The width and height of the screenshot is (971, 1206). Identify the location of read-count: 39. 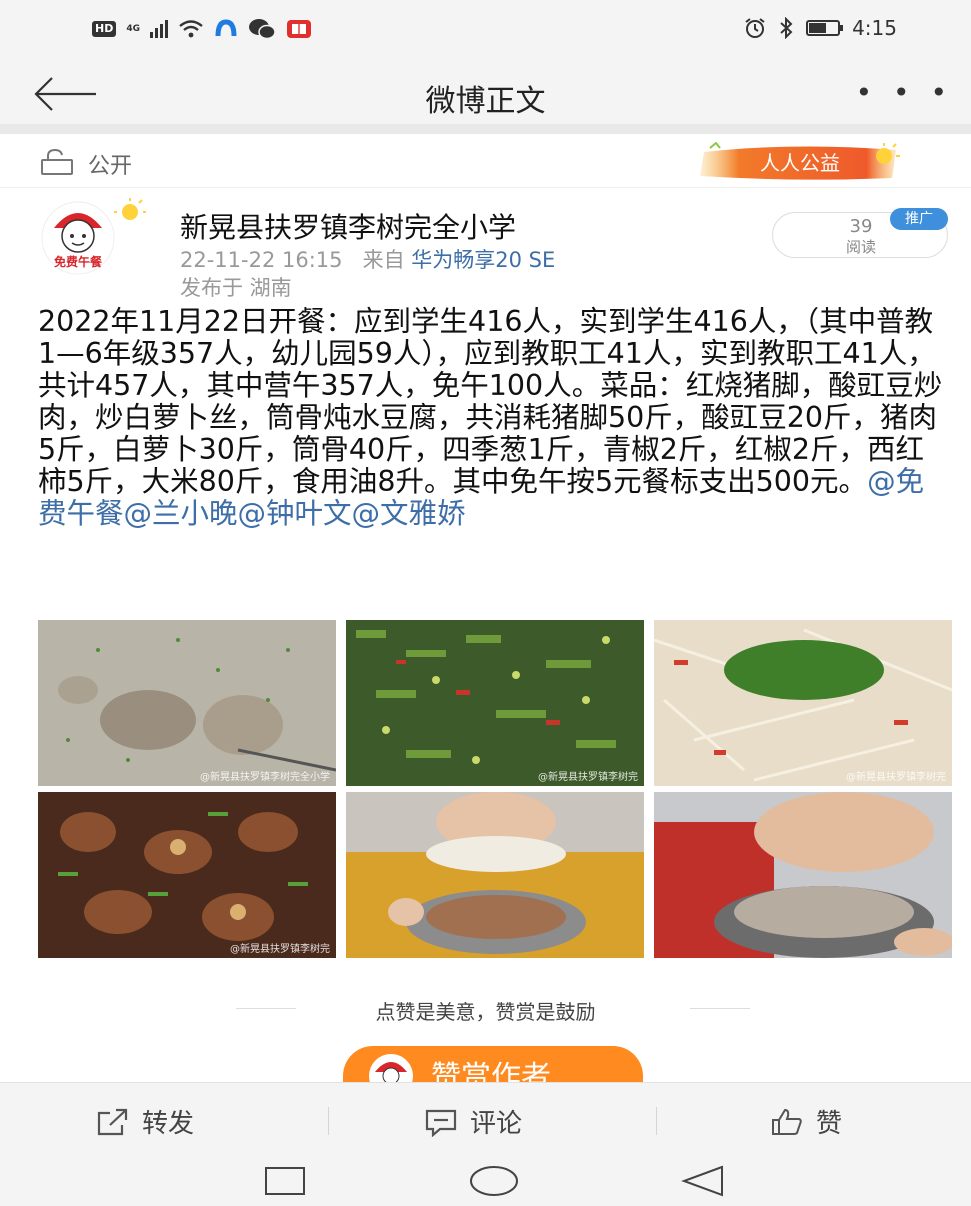
(861, 226).